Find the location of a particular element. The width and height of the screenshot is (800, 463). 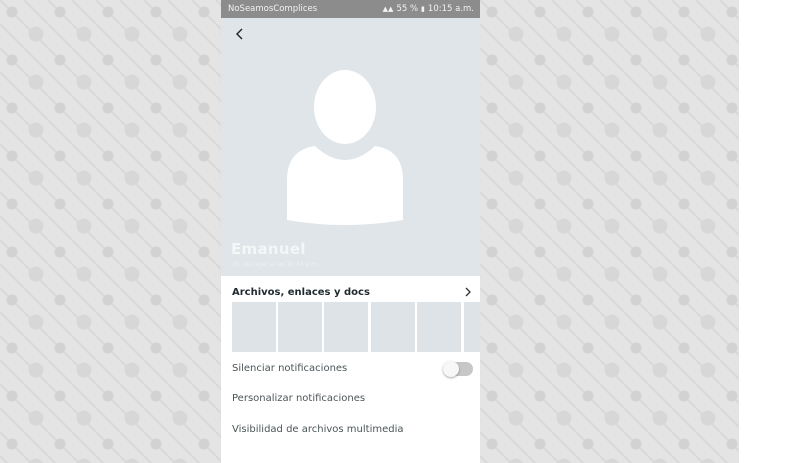

contact-name: Emanuel is located at coordinates (268, 249).